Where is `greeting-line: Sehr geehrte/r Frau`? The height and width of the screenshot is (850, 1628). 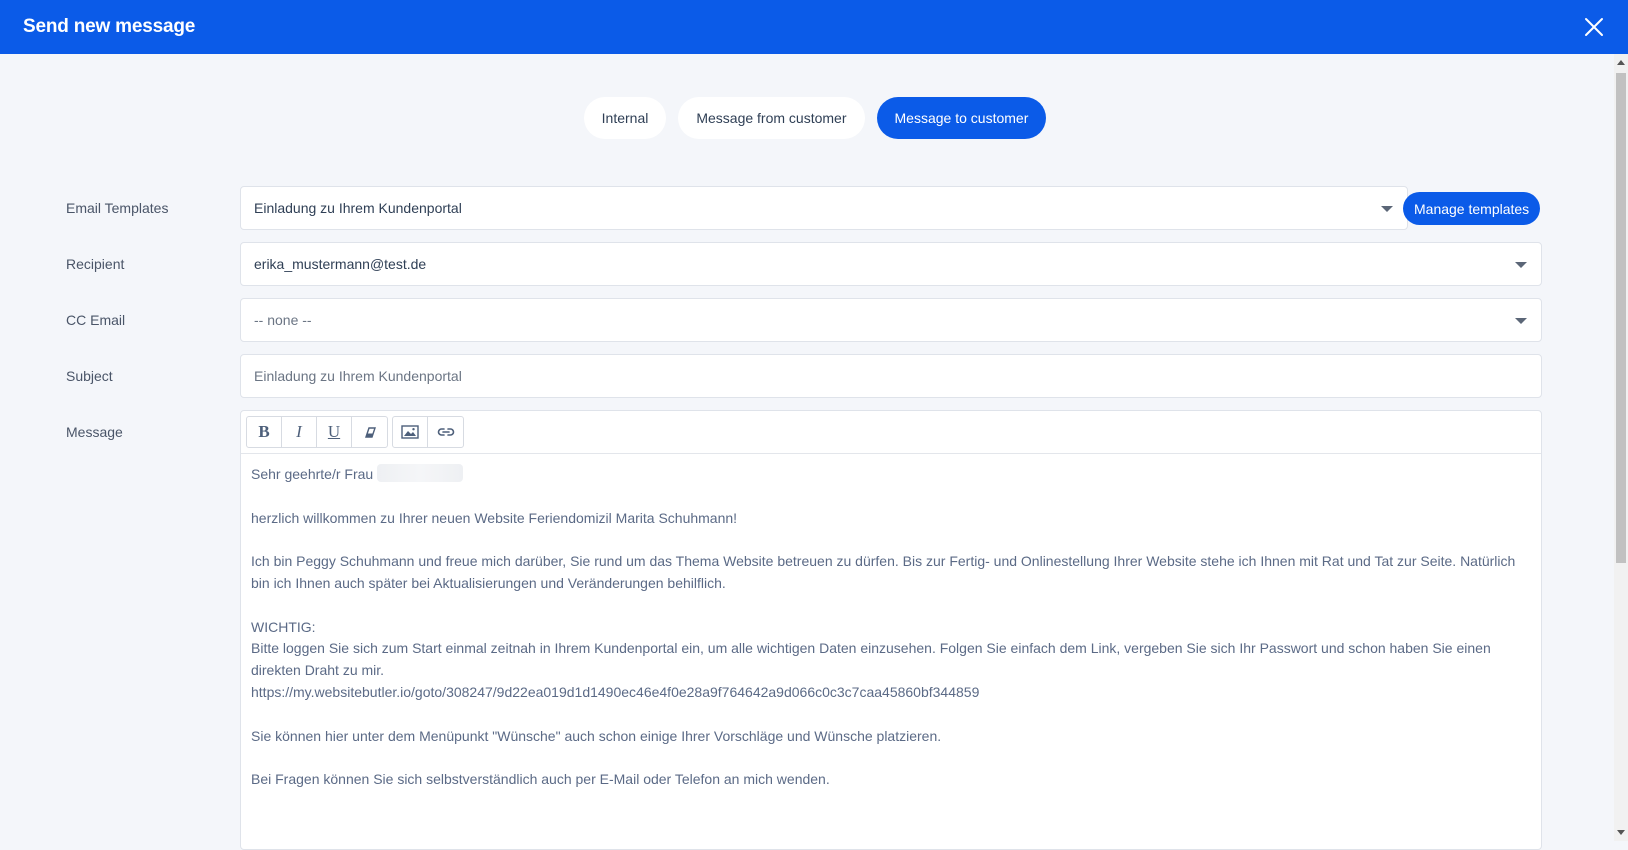
greeting-line: Sehr geehrte/r Frau is located at coordinates (891, 475).